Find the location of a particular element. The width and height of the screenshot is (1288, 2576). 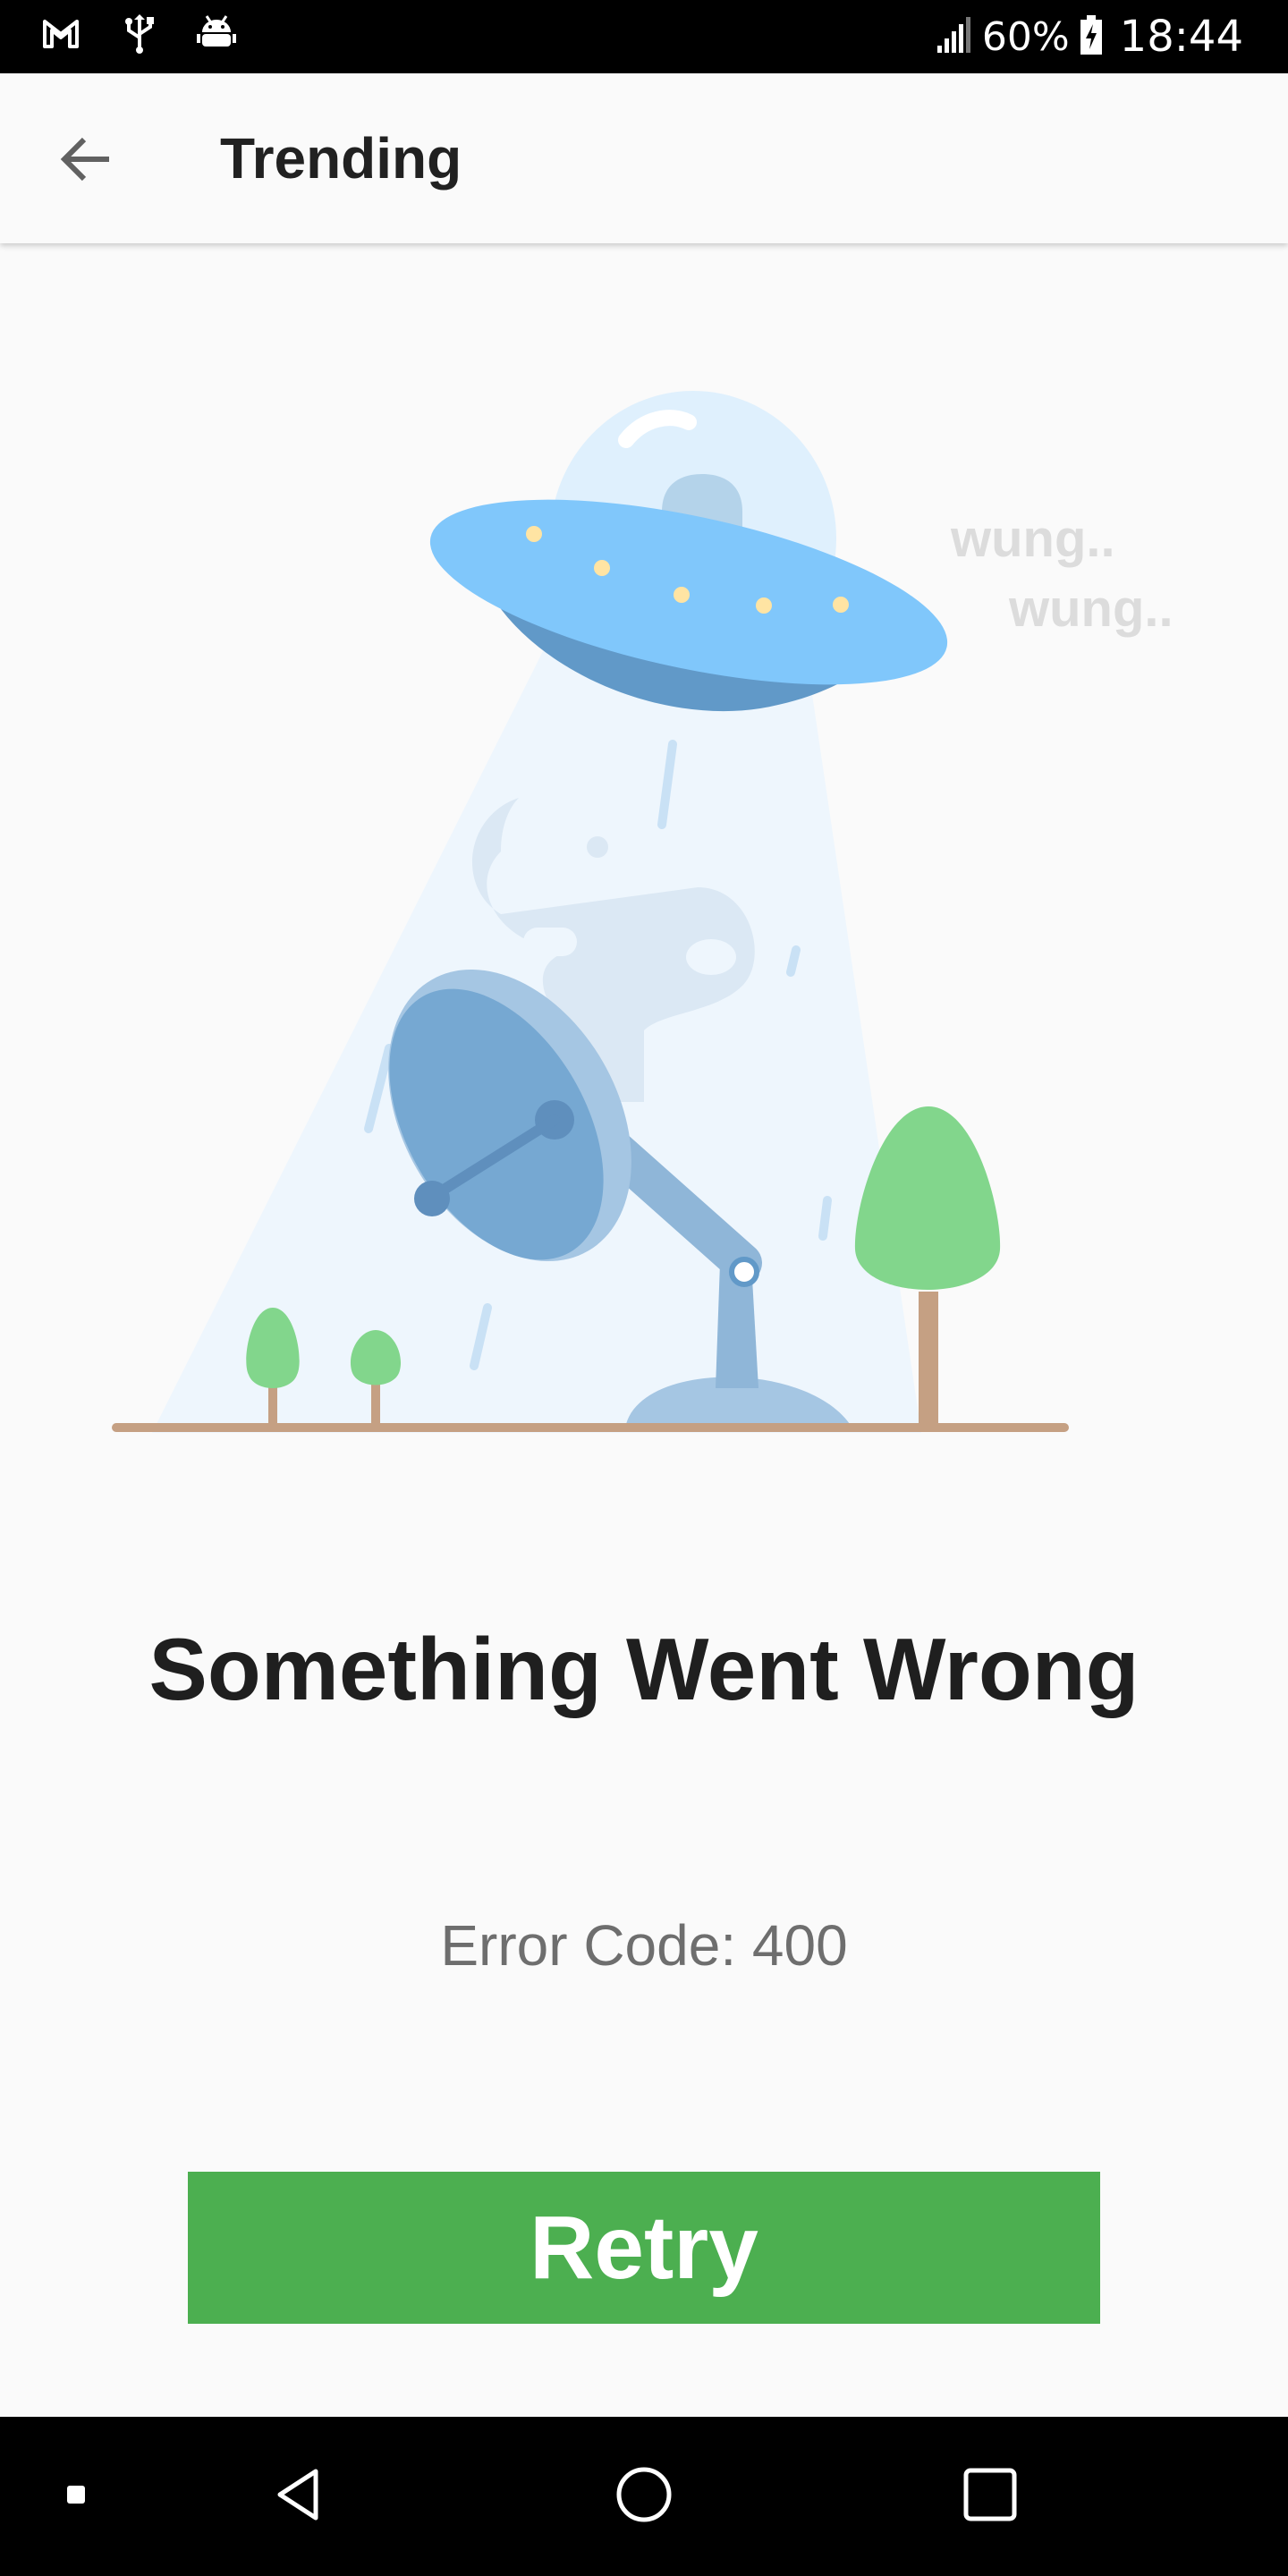

back-button is located at coordinates (86, 161).